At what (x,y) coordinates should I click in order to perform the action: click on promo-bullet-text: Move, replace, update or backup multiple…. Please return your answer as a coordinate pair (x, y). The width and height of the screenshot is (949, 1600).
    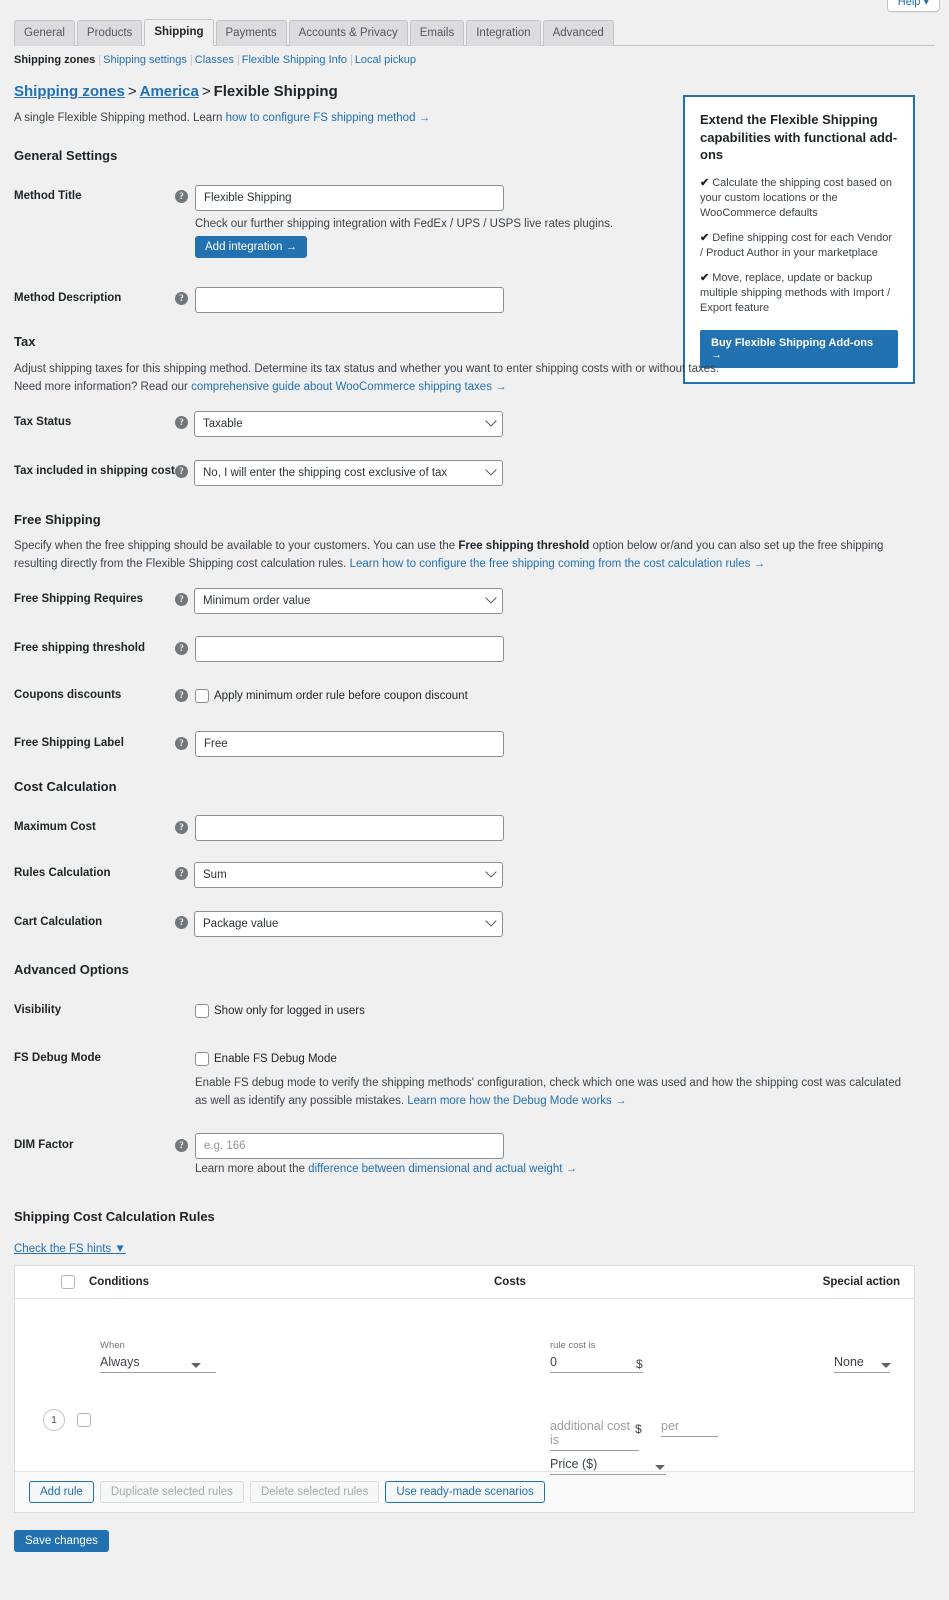
    Looking at the image, I should click on (795, 293).